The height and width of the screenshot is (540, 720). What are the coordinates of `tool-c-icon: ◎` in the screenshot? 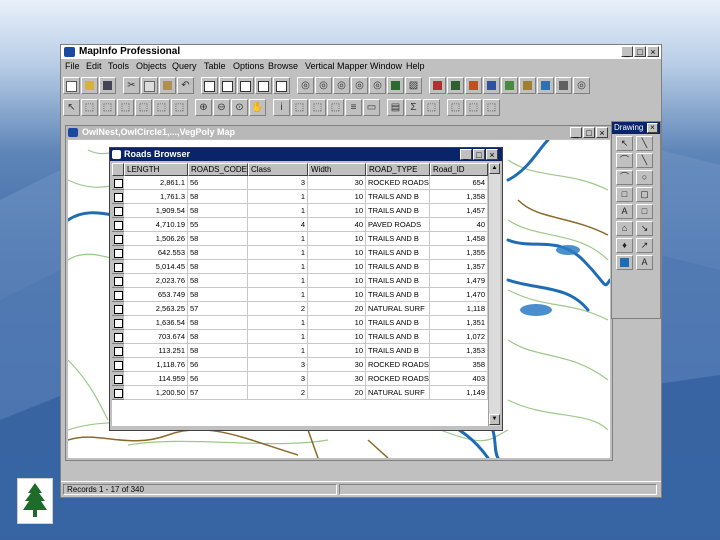 It's located at (341, 85).